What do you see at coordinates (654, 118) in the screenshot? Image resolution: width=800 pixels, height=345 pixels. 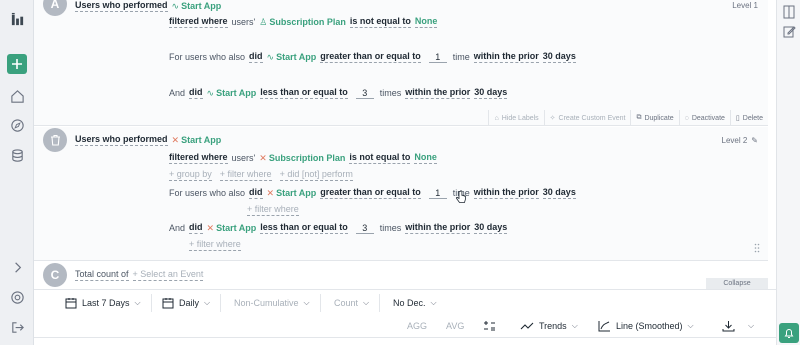 I see `duplicate-button: ⧉ Duplicate` at bounding box center [654, 118].